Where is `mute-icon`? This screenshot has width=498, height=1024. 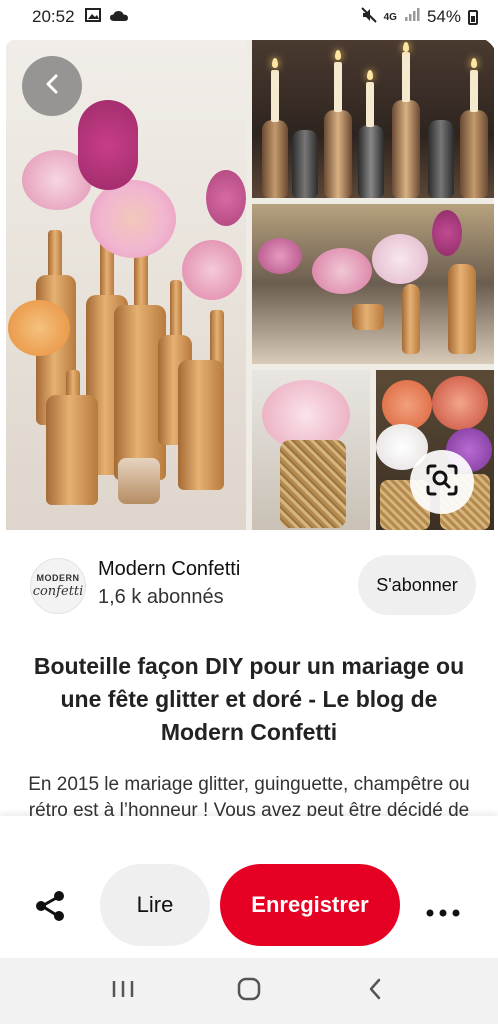
mute-icon is located at coordinates (368, 17).